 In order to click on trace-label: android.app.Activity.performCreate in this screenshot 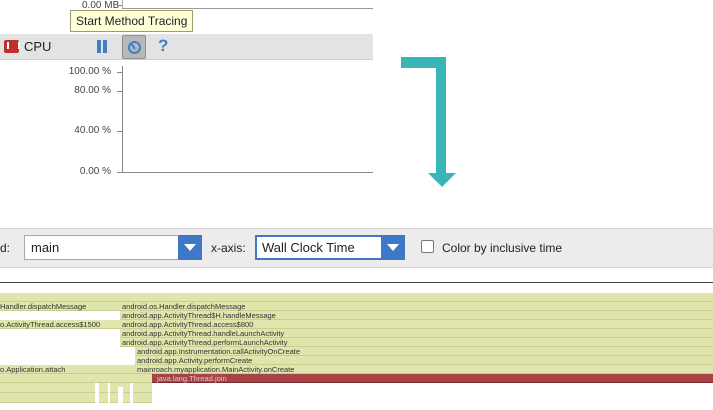, I will do `click(195, 360)`.